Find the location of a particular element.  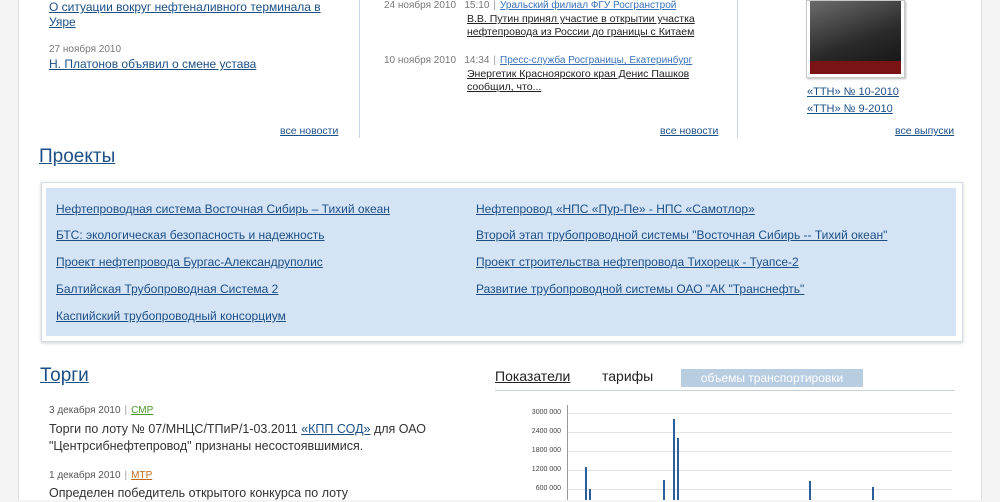

all-issues-link: все выпуски is located at coordinates (924, 131).